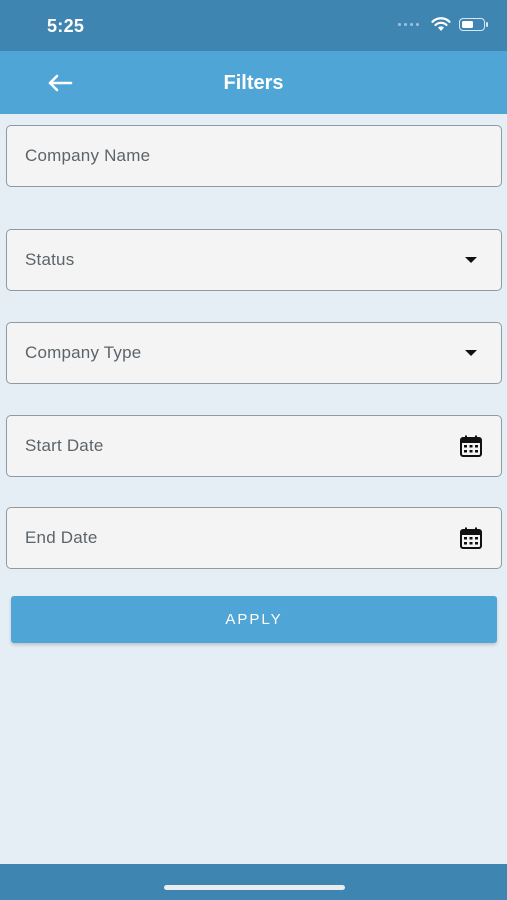  What do you see at coordinates (253, 25) in the screenshot?
I see `status-bar: 5:25` at bounding box center [253, 25].